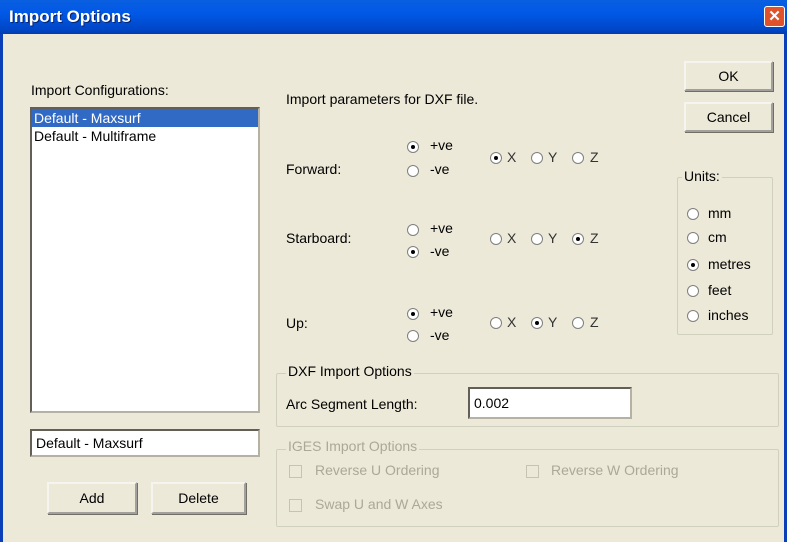 The image size is (787, 542). Describe the element at coordinates (553, 157) in the screenshot. I see `forward-y-label: Y` at that location.